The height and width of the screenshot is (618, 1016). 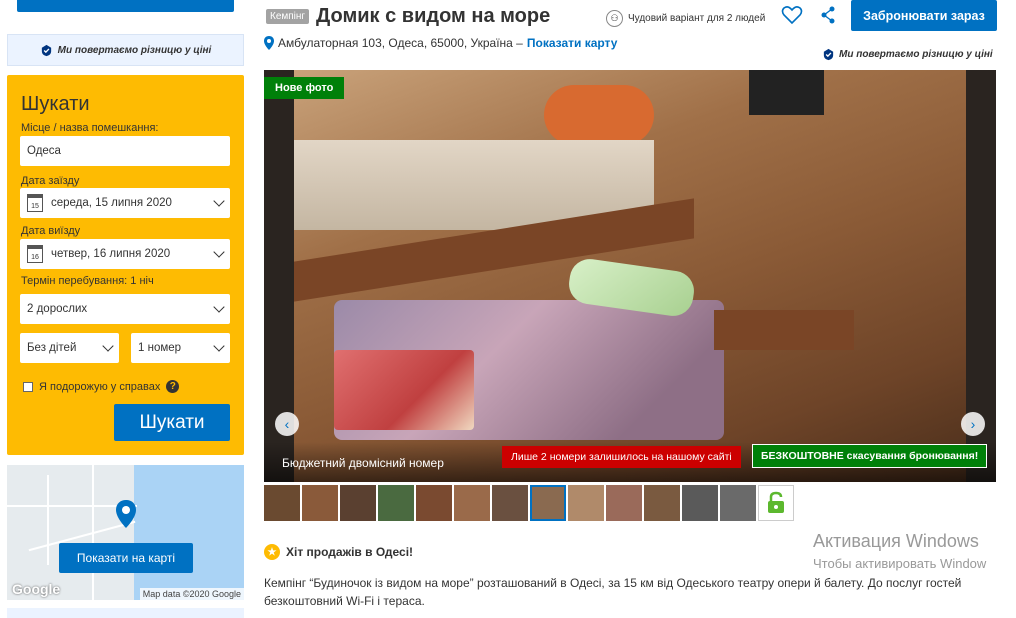 I want to click on star-icon: ★, so click(x=272, y=552).